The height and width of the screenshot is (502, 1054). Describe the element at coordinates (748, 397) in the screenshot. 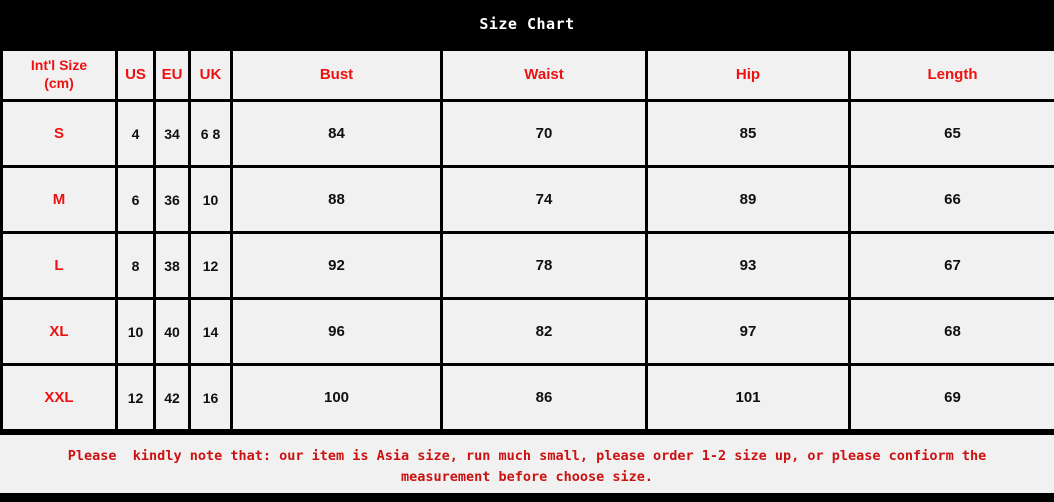

I see `cell-hip: 101` at that location.